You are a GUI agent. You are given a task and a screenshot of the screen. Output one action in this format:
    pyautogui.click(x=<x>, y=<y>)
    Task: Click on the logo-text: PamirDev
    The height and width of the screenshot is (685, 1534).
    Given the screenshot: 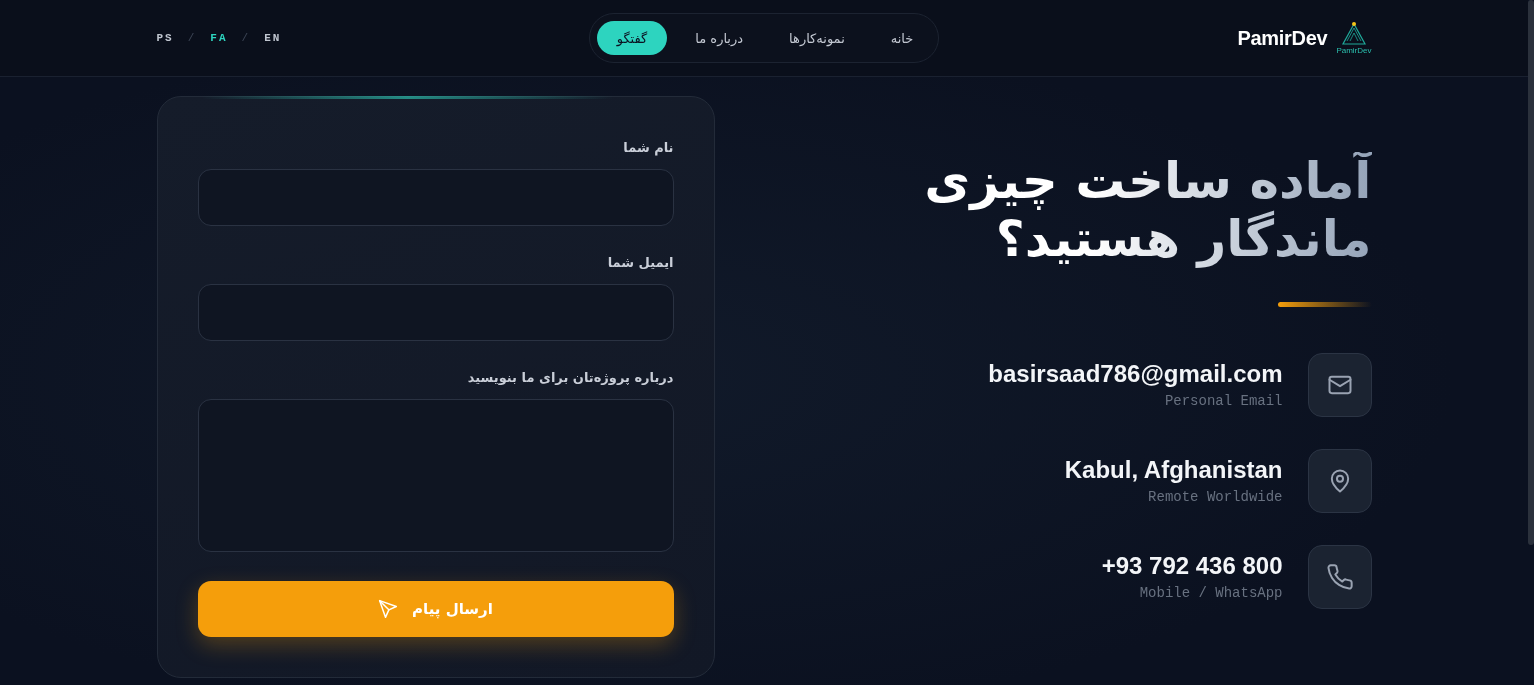 What is the action you would take?
    pyautogui.click(x=1282, y=38)
    